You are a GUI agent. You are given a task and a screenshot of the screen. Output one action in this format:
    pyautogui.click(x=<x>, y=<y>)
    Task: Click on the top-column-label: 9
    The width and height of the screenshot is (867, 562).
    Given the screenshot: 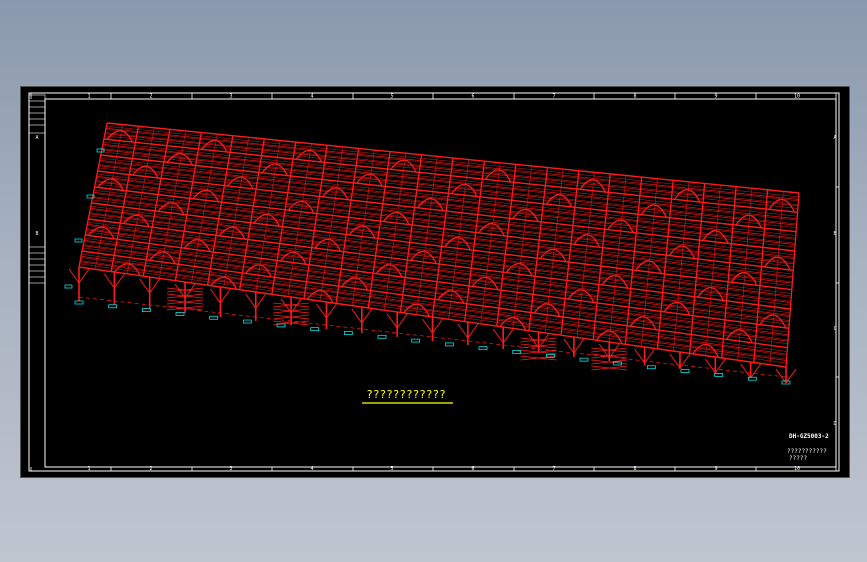 What is the action you would take?
    pyautogui.click(x=715, y=97)
    